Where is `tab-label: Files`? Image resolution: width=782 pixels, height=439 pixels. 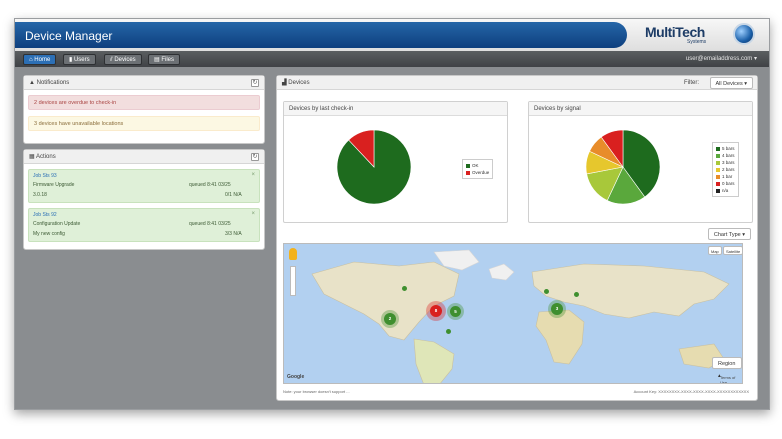 tab-label: Files is located at coordinates (168, 60).